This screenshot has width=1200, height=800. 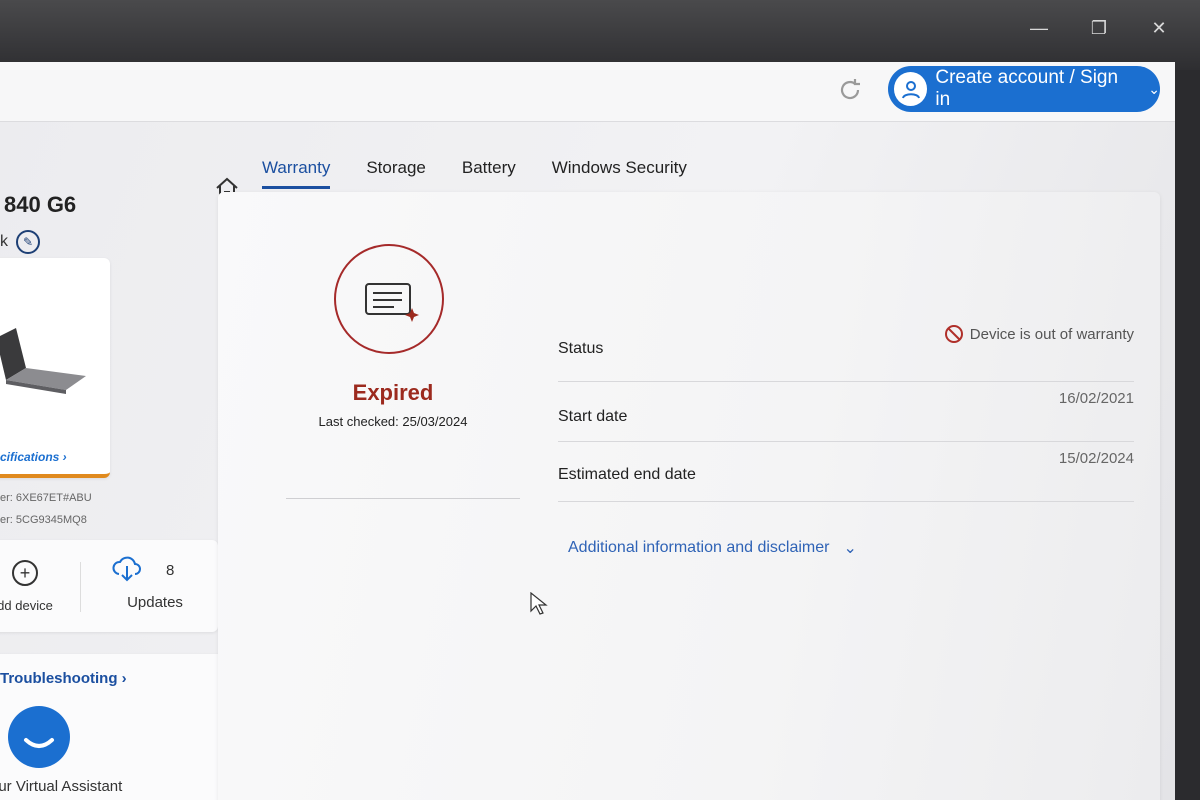 What do you see at coordinates (155, 581) in the screenshot?
I see `updates-button: 8 Updates` at bounding box center [155, 581].